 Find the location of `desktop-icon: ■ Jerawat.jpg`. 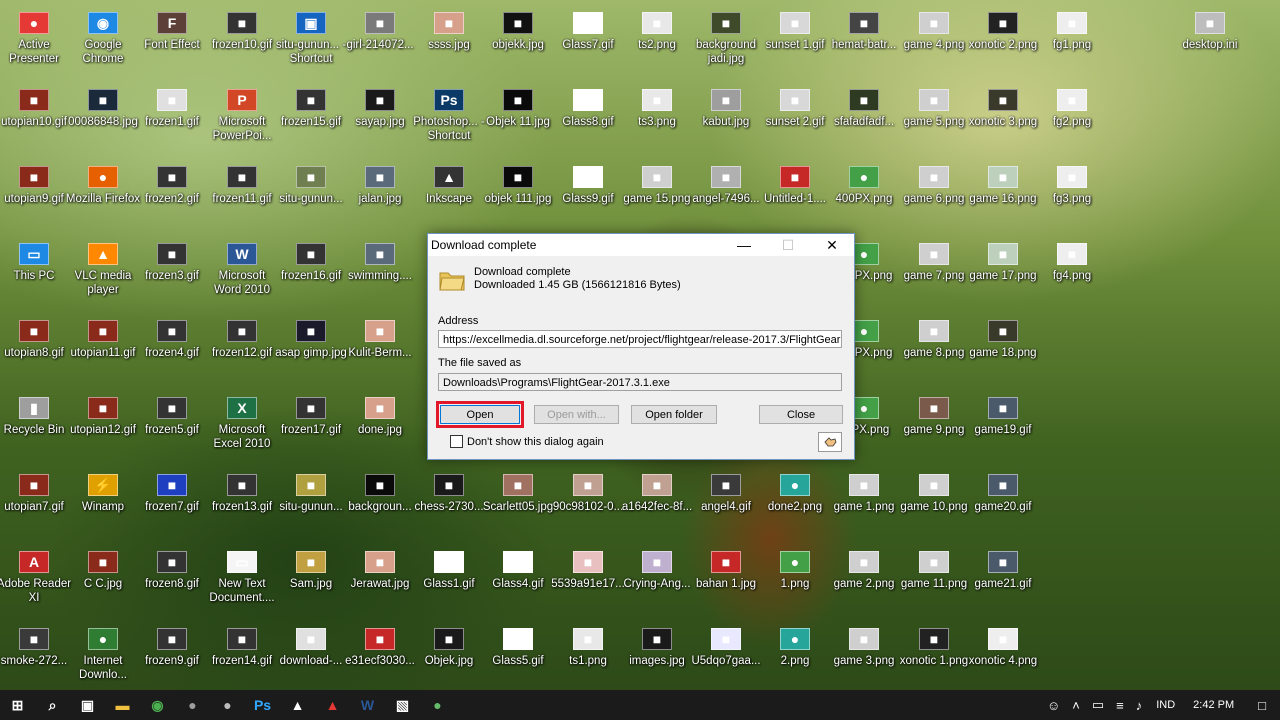

desktop-icon: ■ Jerawat.jpg is located at coordinates (380, 577).